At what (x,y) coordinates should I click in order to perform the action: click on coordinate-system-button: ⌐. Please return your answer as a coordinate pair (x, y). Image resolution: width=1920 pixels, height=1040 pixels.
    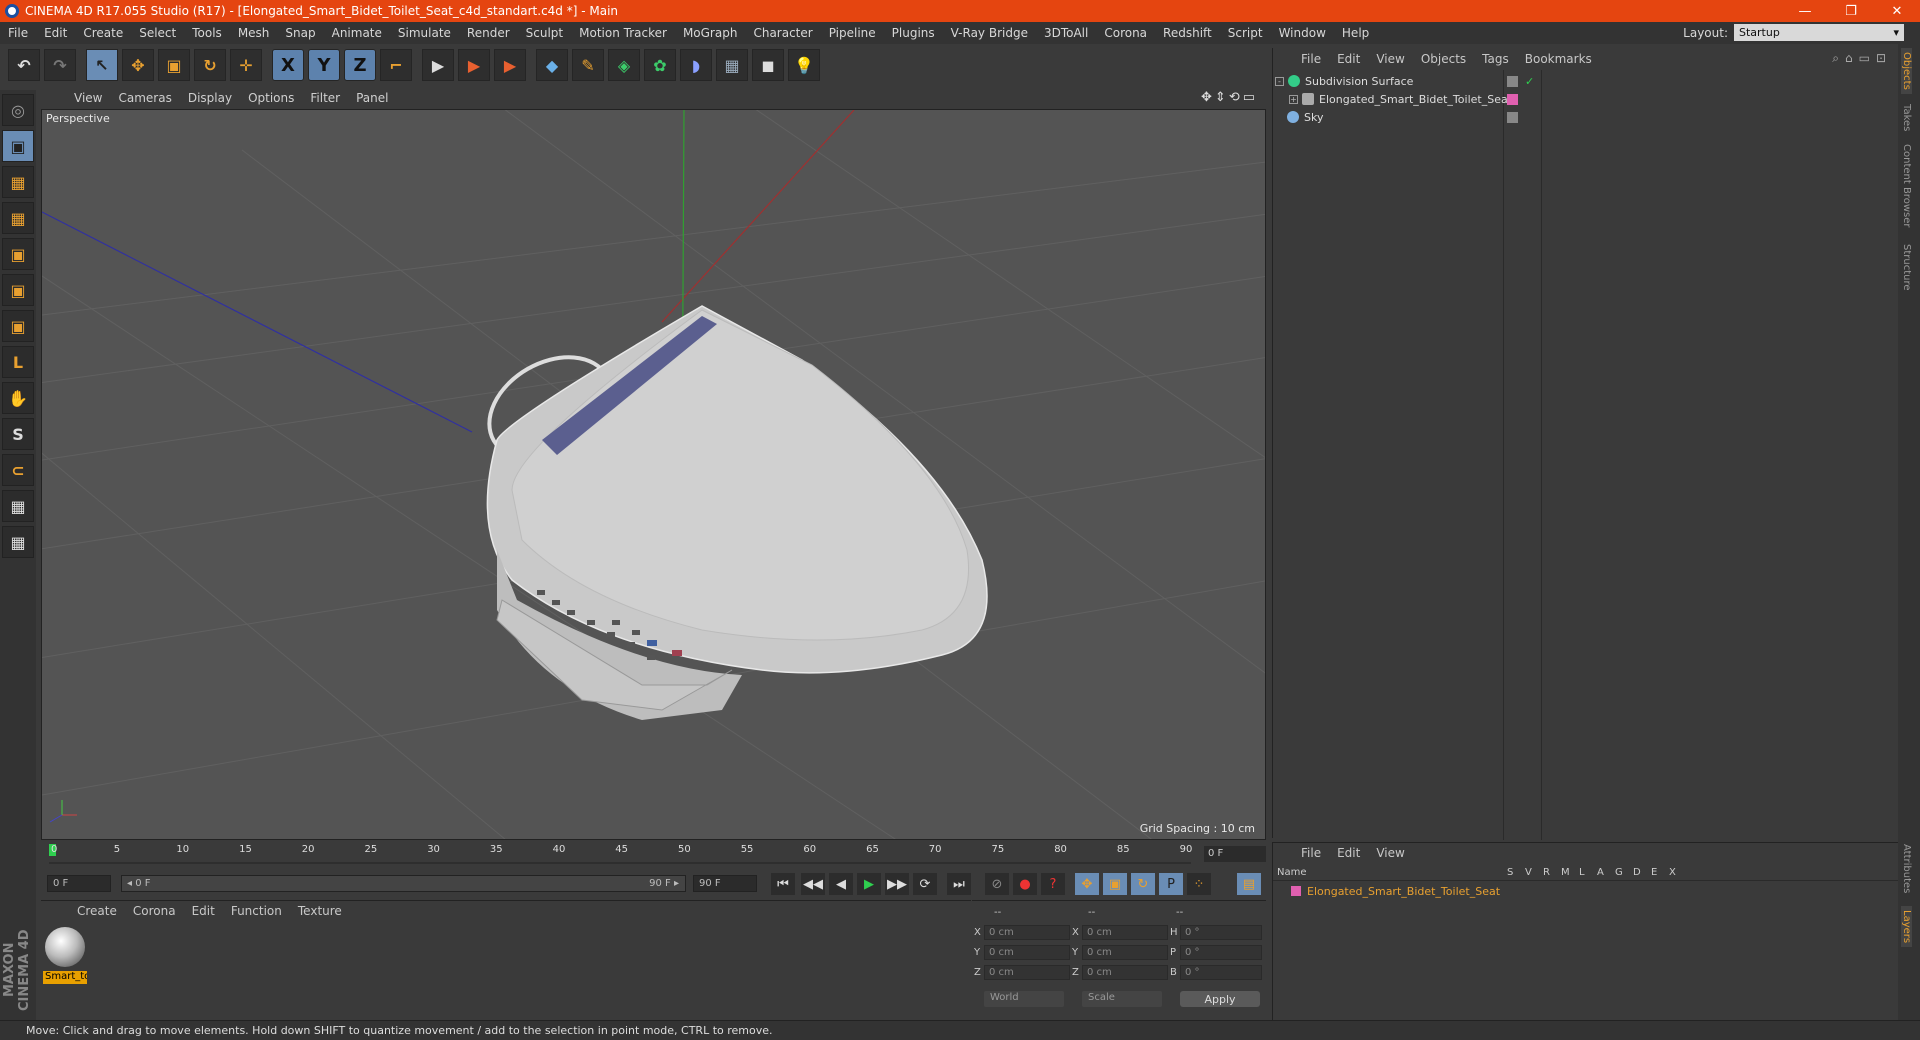
    Looking at the image, I should click on (396, 65).